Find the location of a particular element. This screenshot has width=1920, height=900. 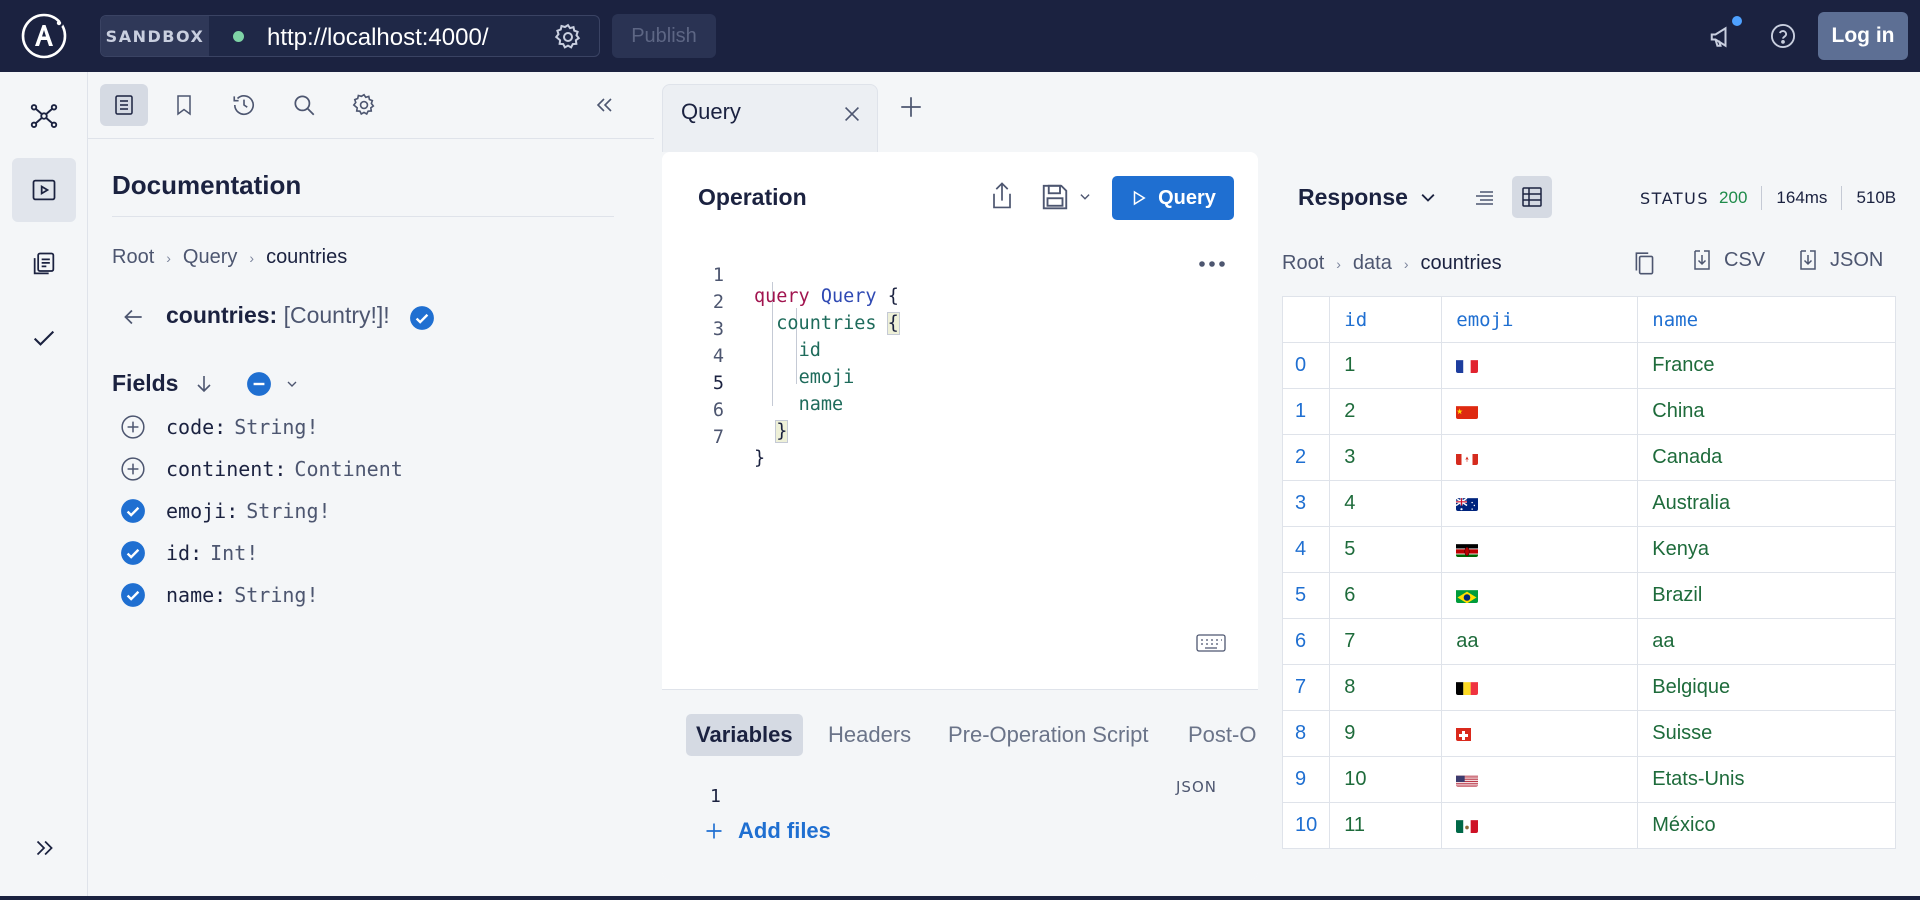

field-row-continent: continent: Continent is located at coordinates (261, 469).